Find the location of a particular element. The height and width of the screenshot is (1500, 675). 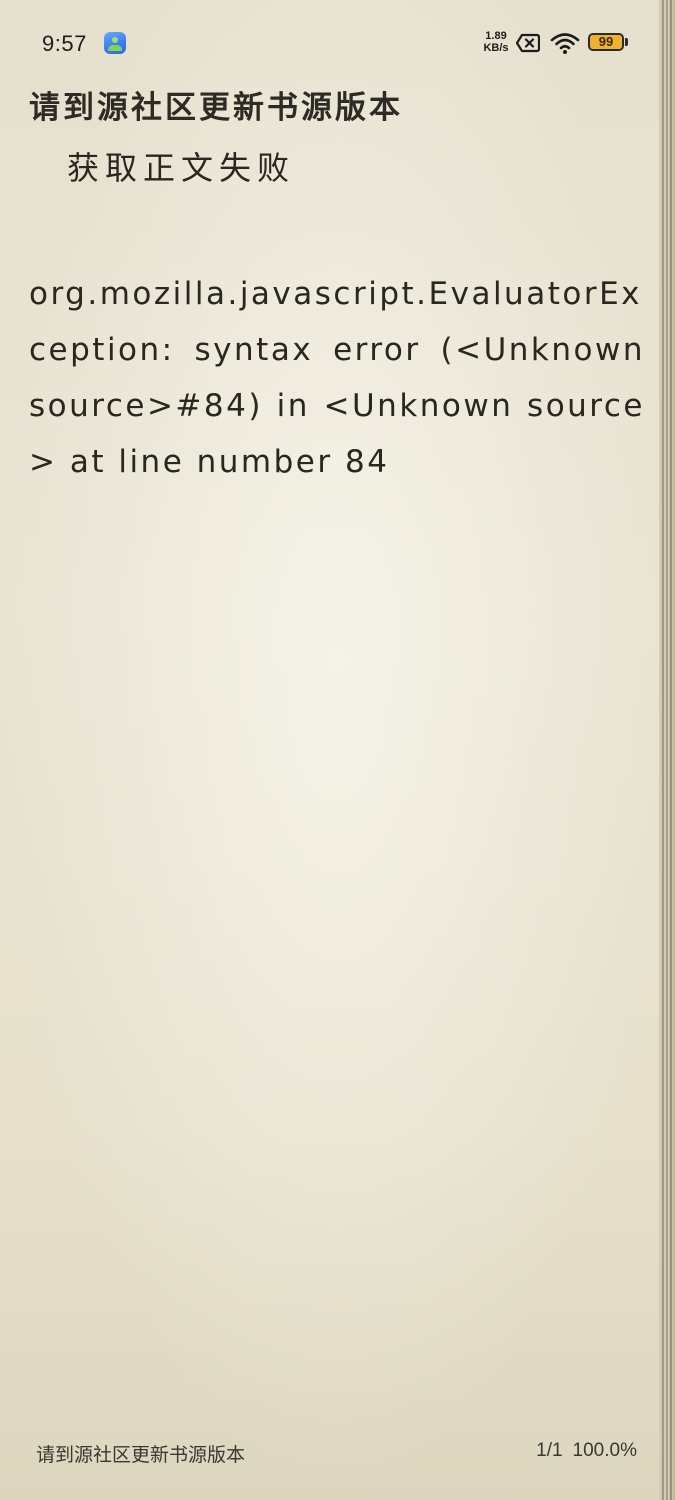

status-time: 9:57 is located at coordinates (64, 43).